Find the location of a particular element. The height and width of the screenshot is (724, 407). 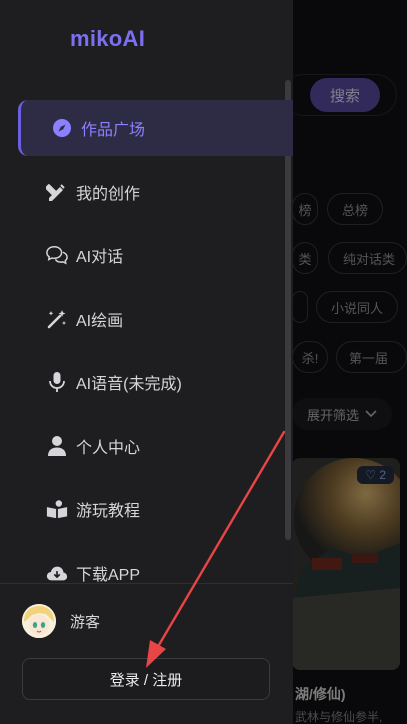

sidebar-item-label: AI语音(未完成) is located at coordinates (129, 384).